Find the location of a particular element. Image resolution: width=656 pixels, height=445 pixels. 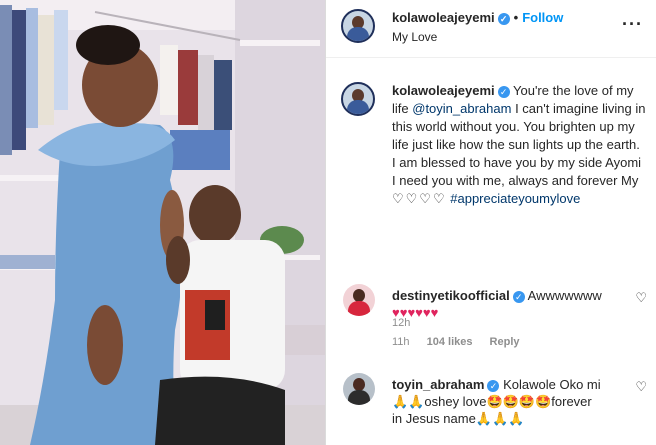

comment-meta: 11h 104 likes Reply is located at coordinates (463, 342).